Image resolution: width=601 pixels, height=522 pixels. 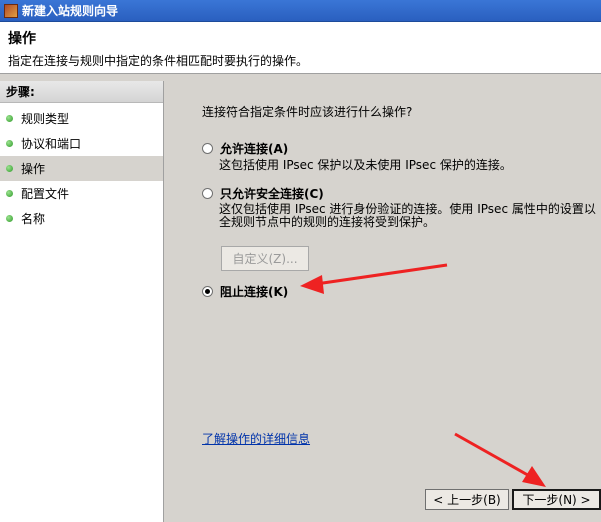 What do you see at coordinates (22, 39) in the screenshot?
I see `page-title: 操作` at bounding box center [22, 39].